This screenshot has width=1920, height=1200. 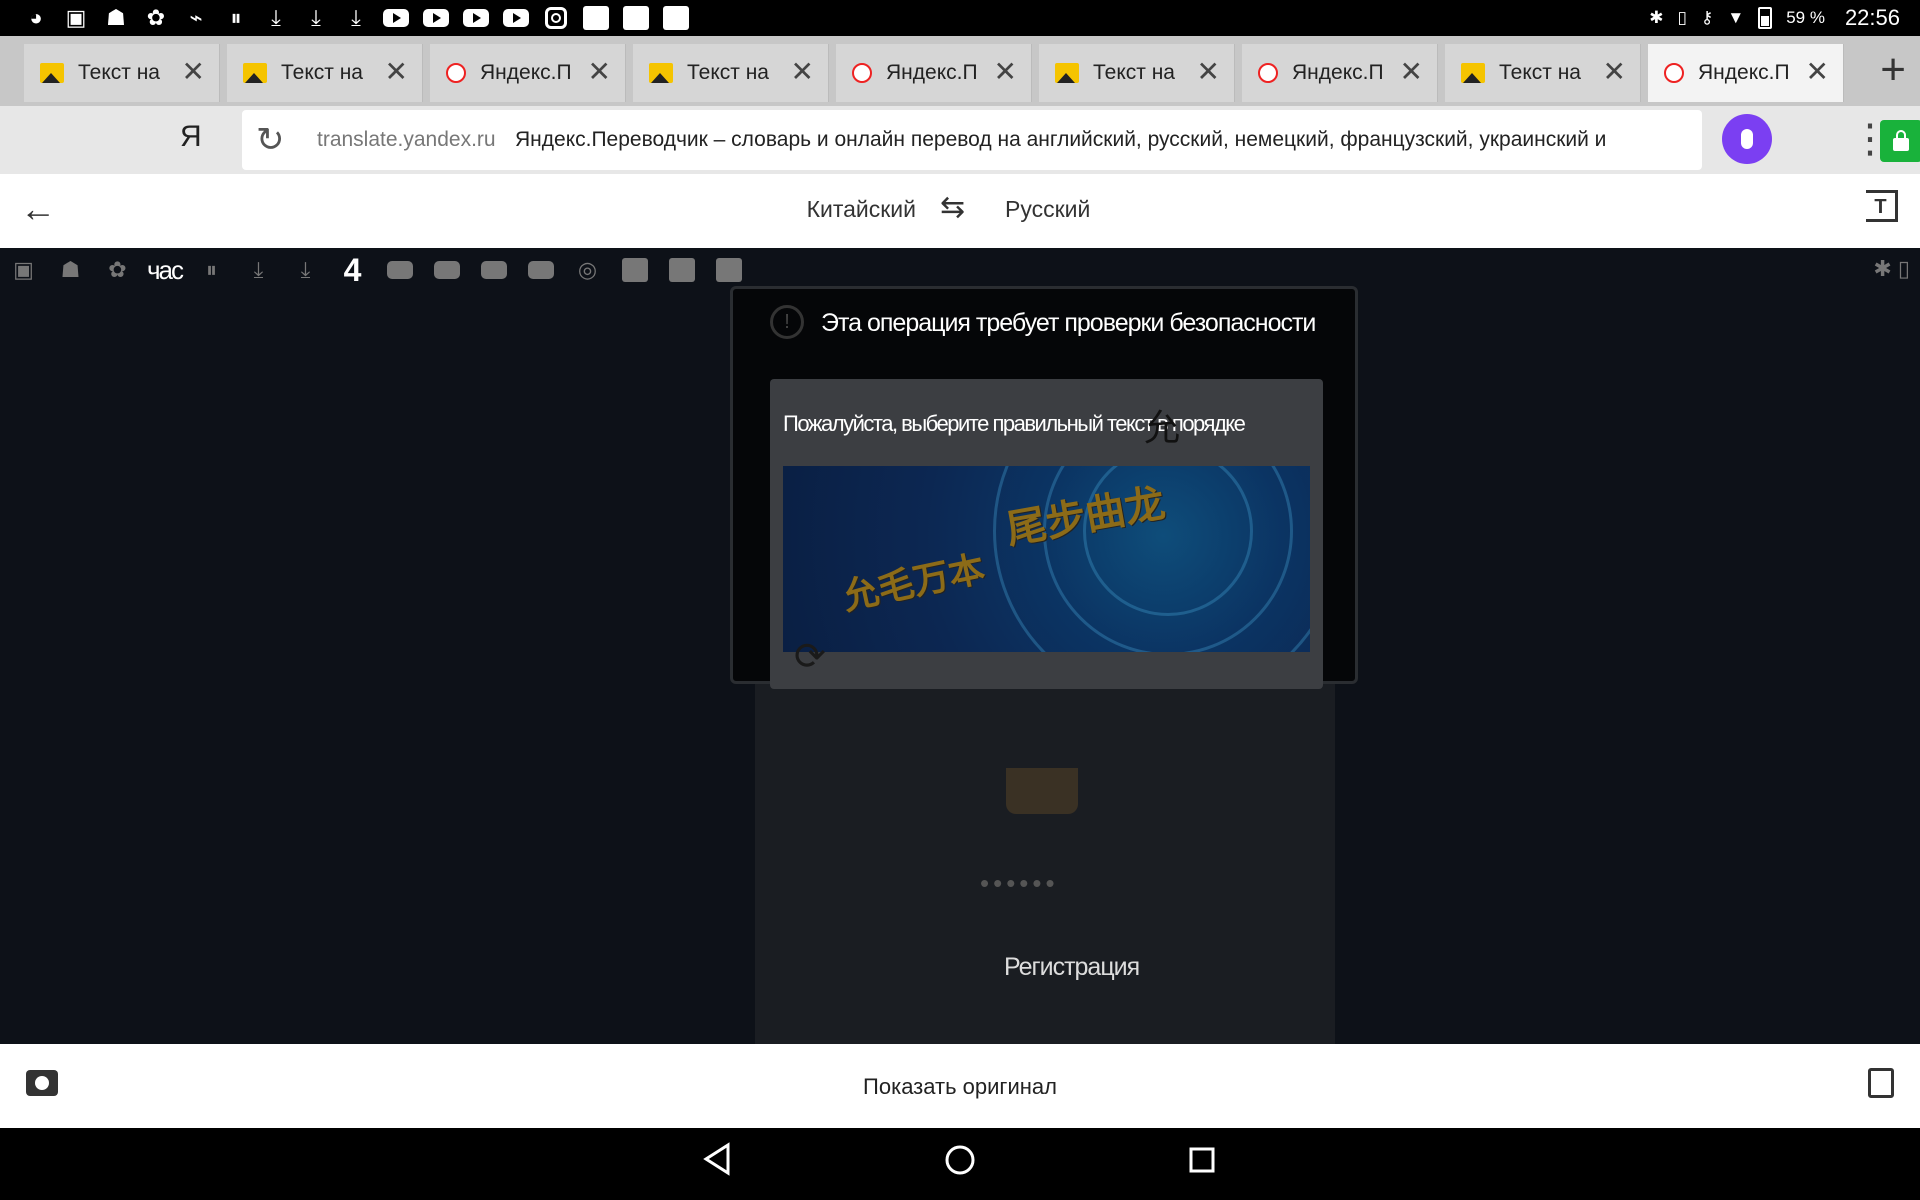 What do you see at coordinates (1072, 967) in the screenshot?
I see `register-link: Регистрация` at bounding box center [1072, 967].